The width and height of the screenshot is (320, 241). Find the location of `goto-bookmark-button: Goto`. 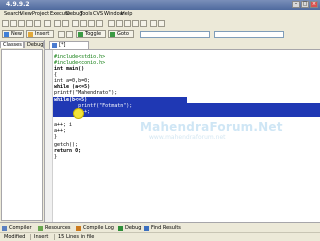

goto-bookmark-button: Goto is located at coordinates (121, 34).